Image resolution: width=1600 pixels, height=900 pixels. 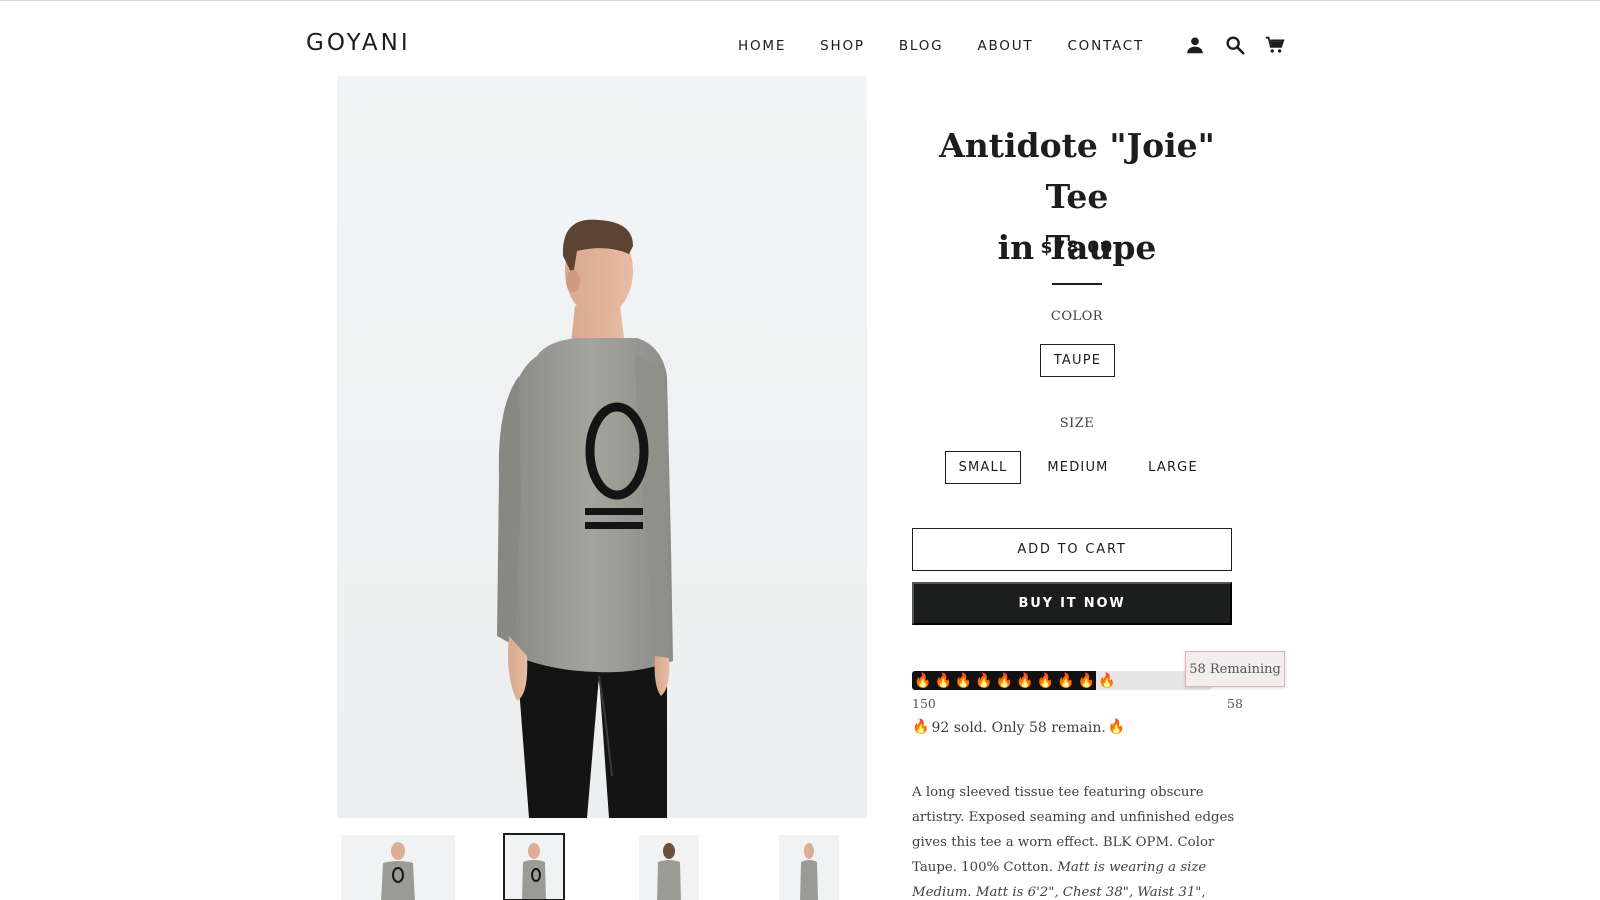 What do you see at coordinates (1072, 549) in the screenshot?
I see `add-to-cart-button: ADD TO CART` at bounding box center [1072, 549].